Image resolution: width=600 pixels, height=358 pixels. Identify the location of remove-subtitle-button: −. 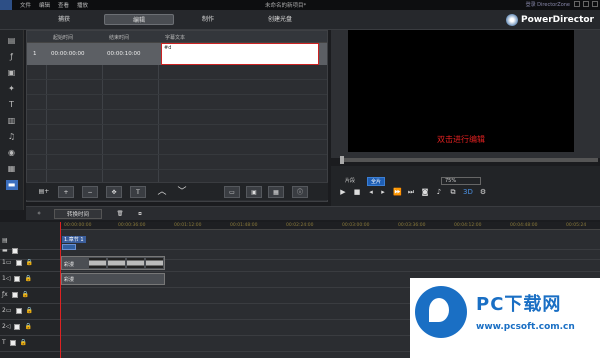
(90, 192).